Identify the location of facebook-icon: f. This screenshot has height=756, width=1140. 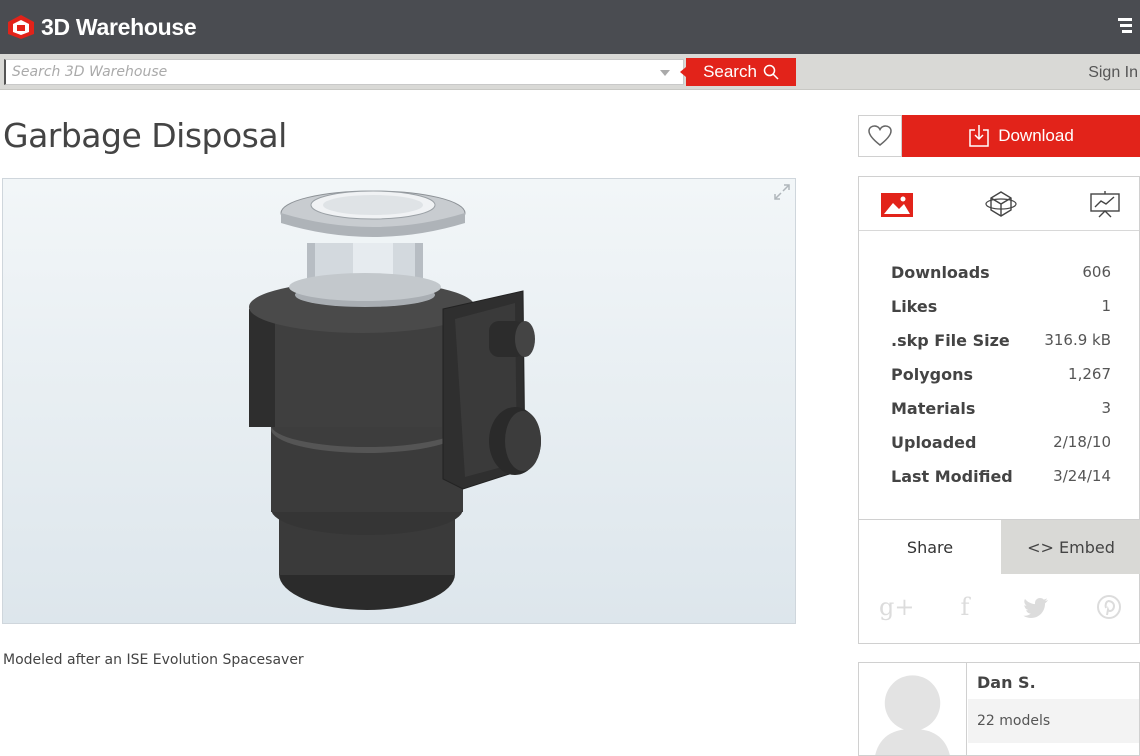
(965, 607).